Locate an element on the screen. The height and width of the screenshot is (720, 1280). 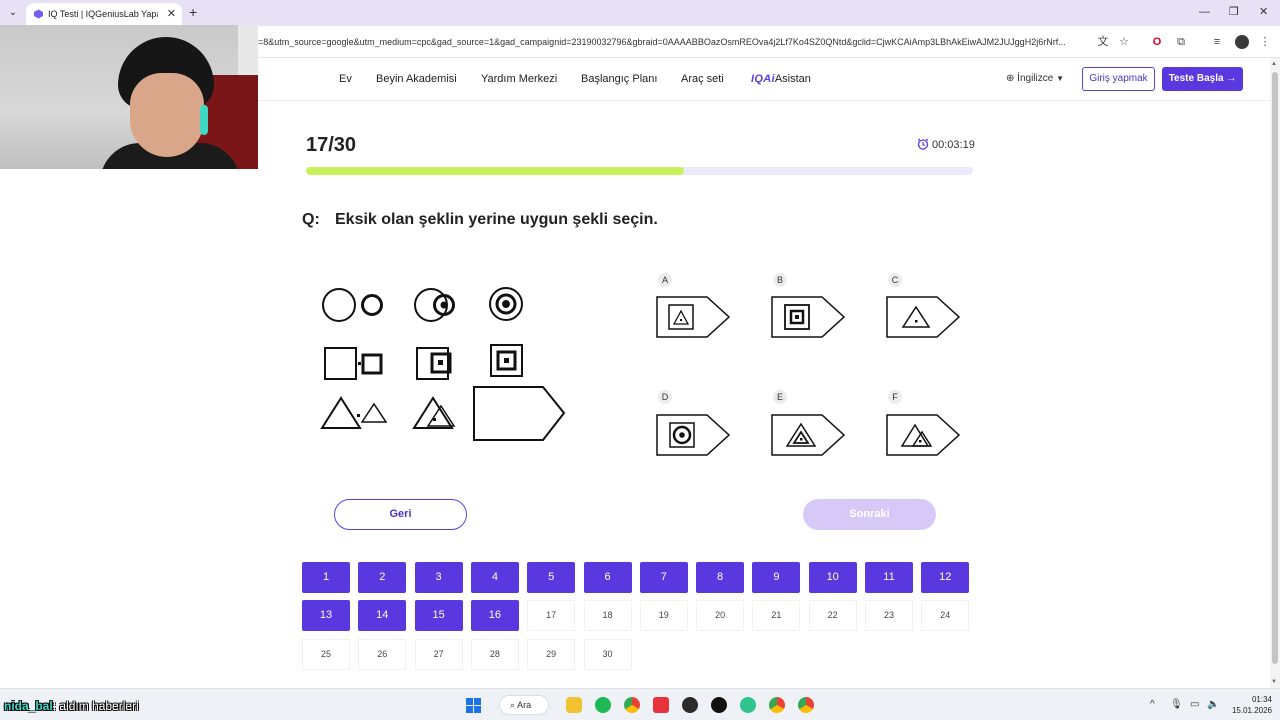
question-nav-4: 4 is located at coordinates (494, 577).